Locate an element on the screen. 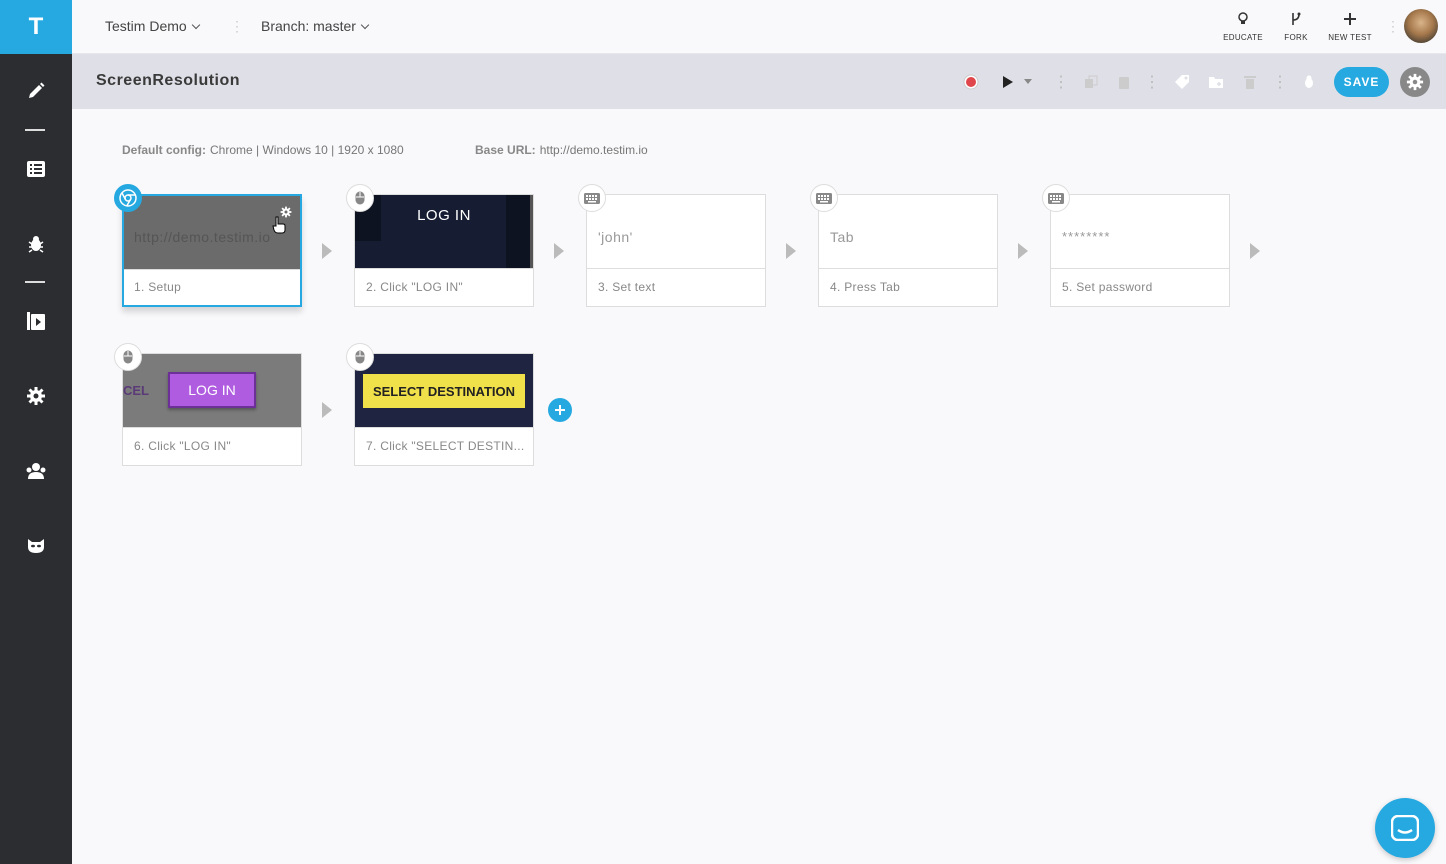 The height and width of the screenshot is (864, 1446). mask-icon is located at coordinates (36, 546).